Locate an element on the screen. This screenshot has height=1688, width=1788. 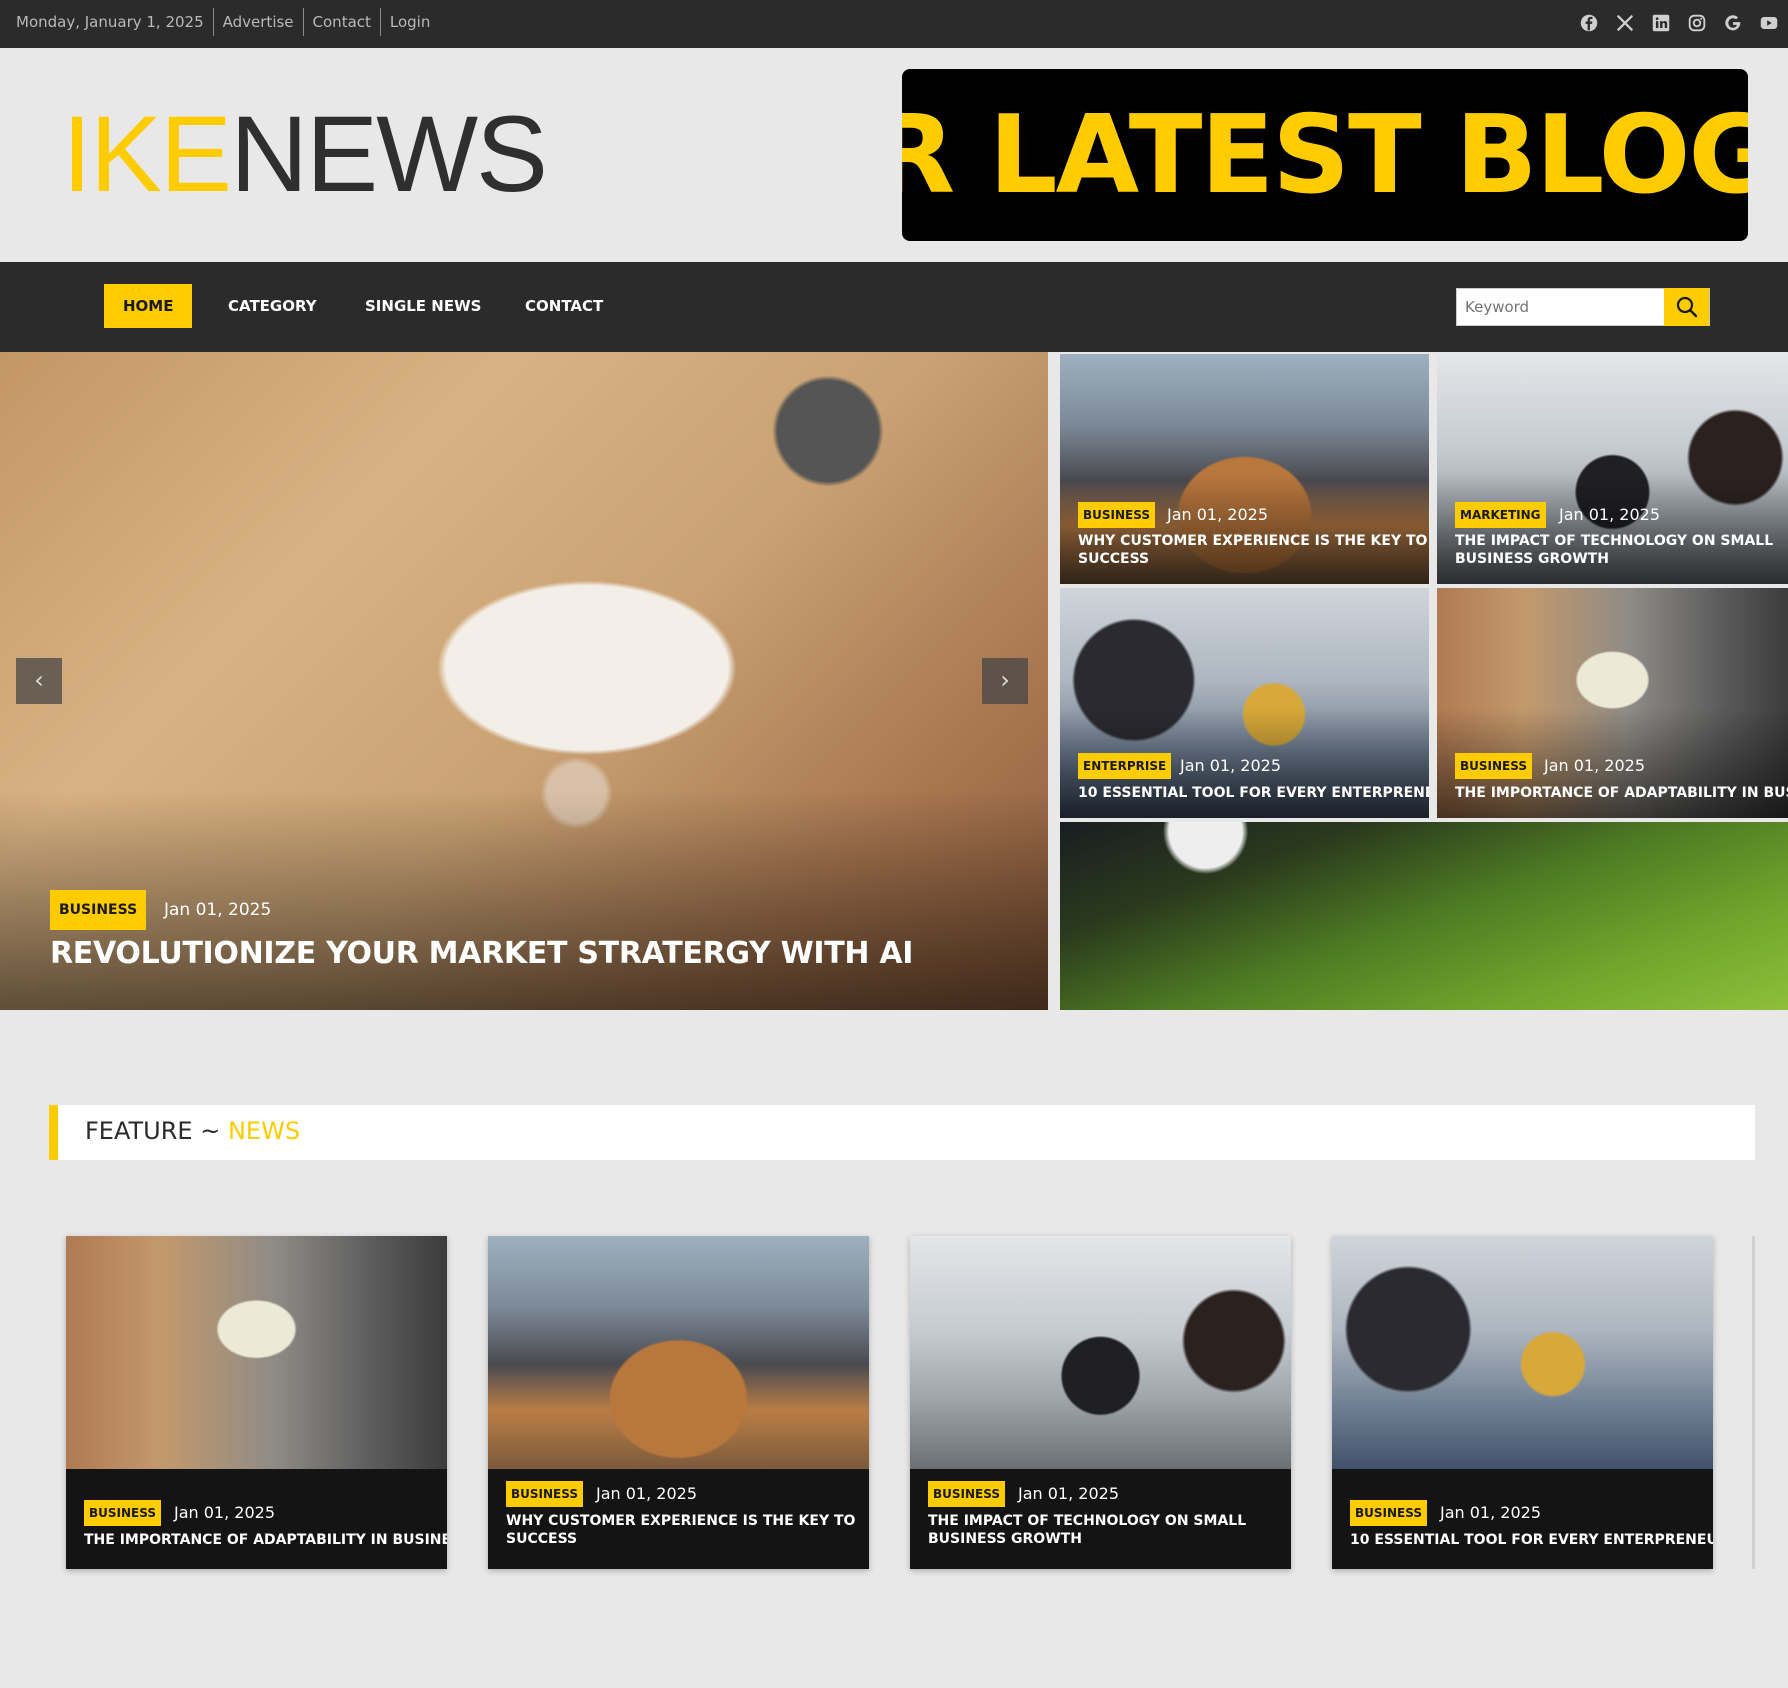
youtube-icon is located at coordinates (1769, 23).